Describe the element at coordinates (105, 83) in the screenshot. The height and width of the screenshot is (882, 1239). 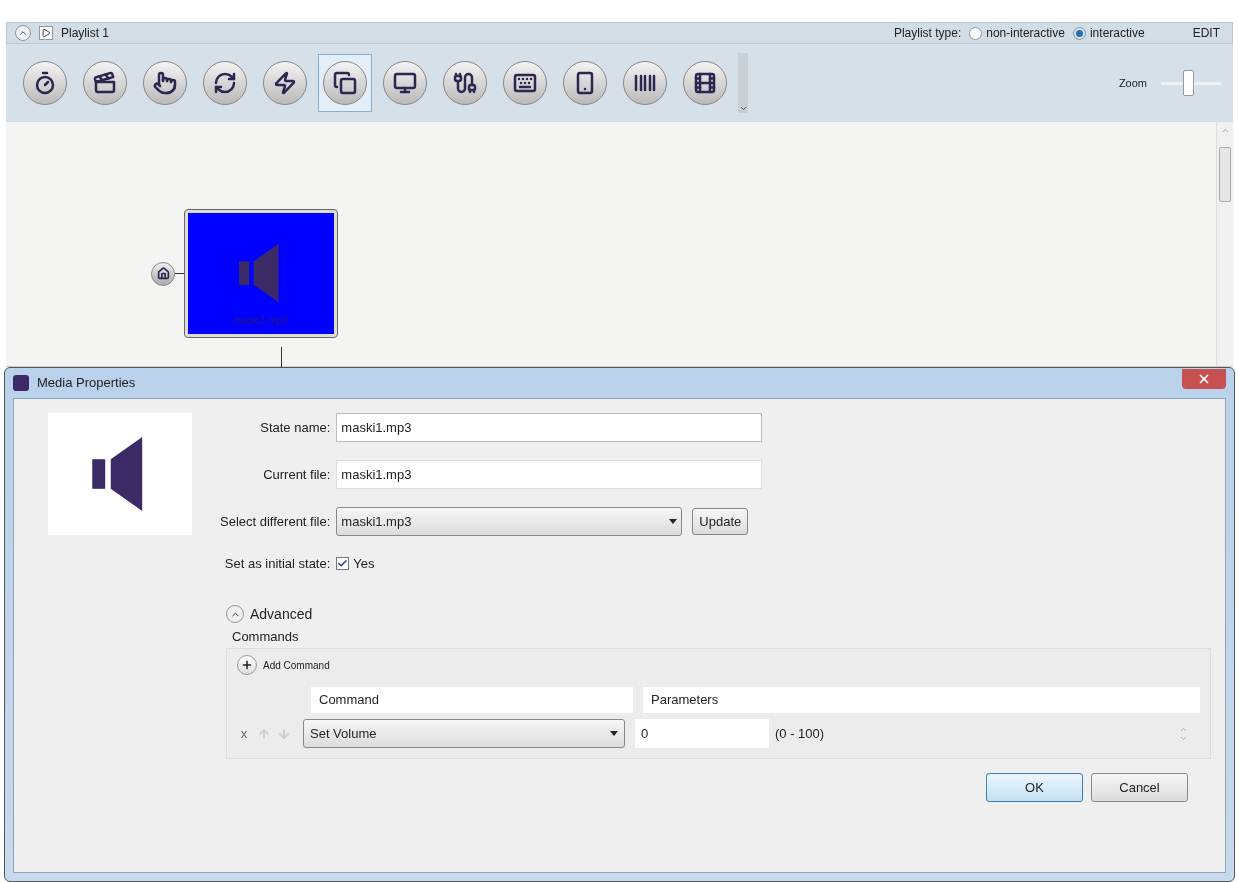
I see `clapperboard-icon` at that location.